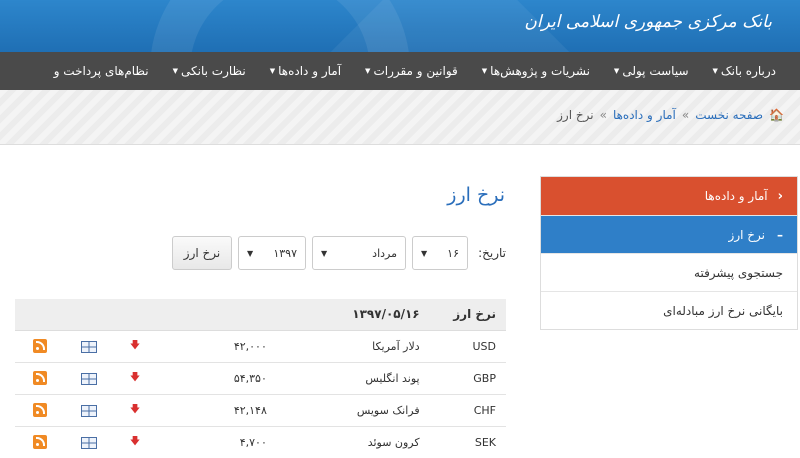  I want to click on chevron-left-icon: ‹, so click(780, 196).